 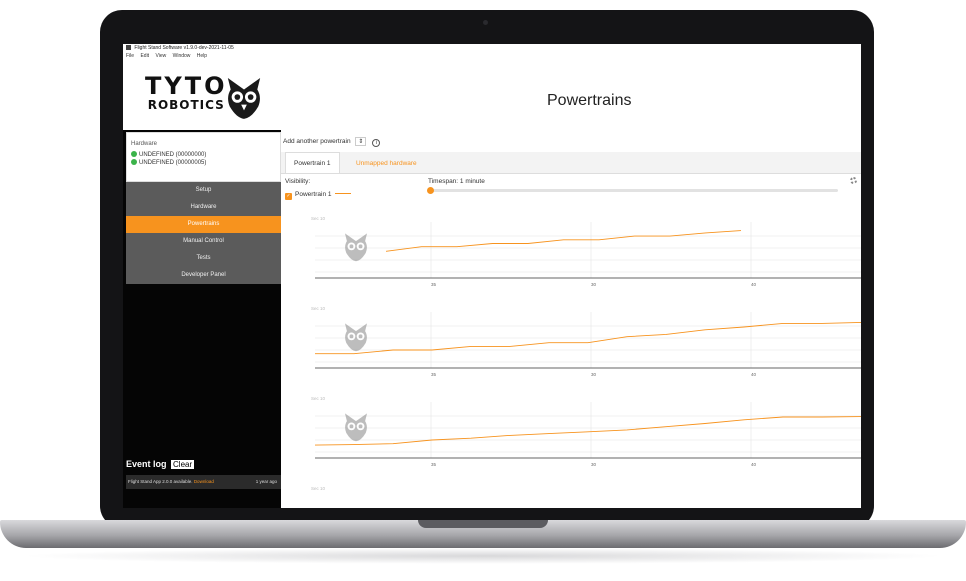 What do you see at coordinates (203, 207) in the screenshot?
I see `sidebar-item-hardware: Hardware` at bounding box center [203, 207].